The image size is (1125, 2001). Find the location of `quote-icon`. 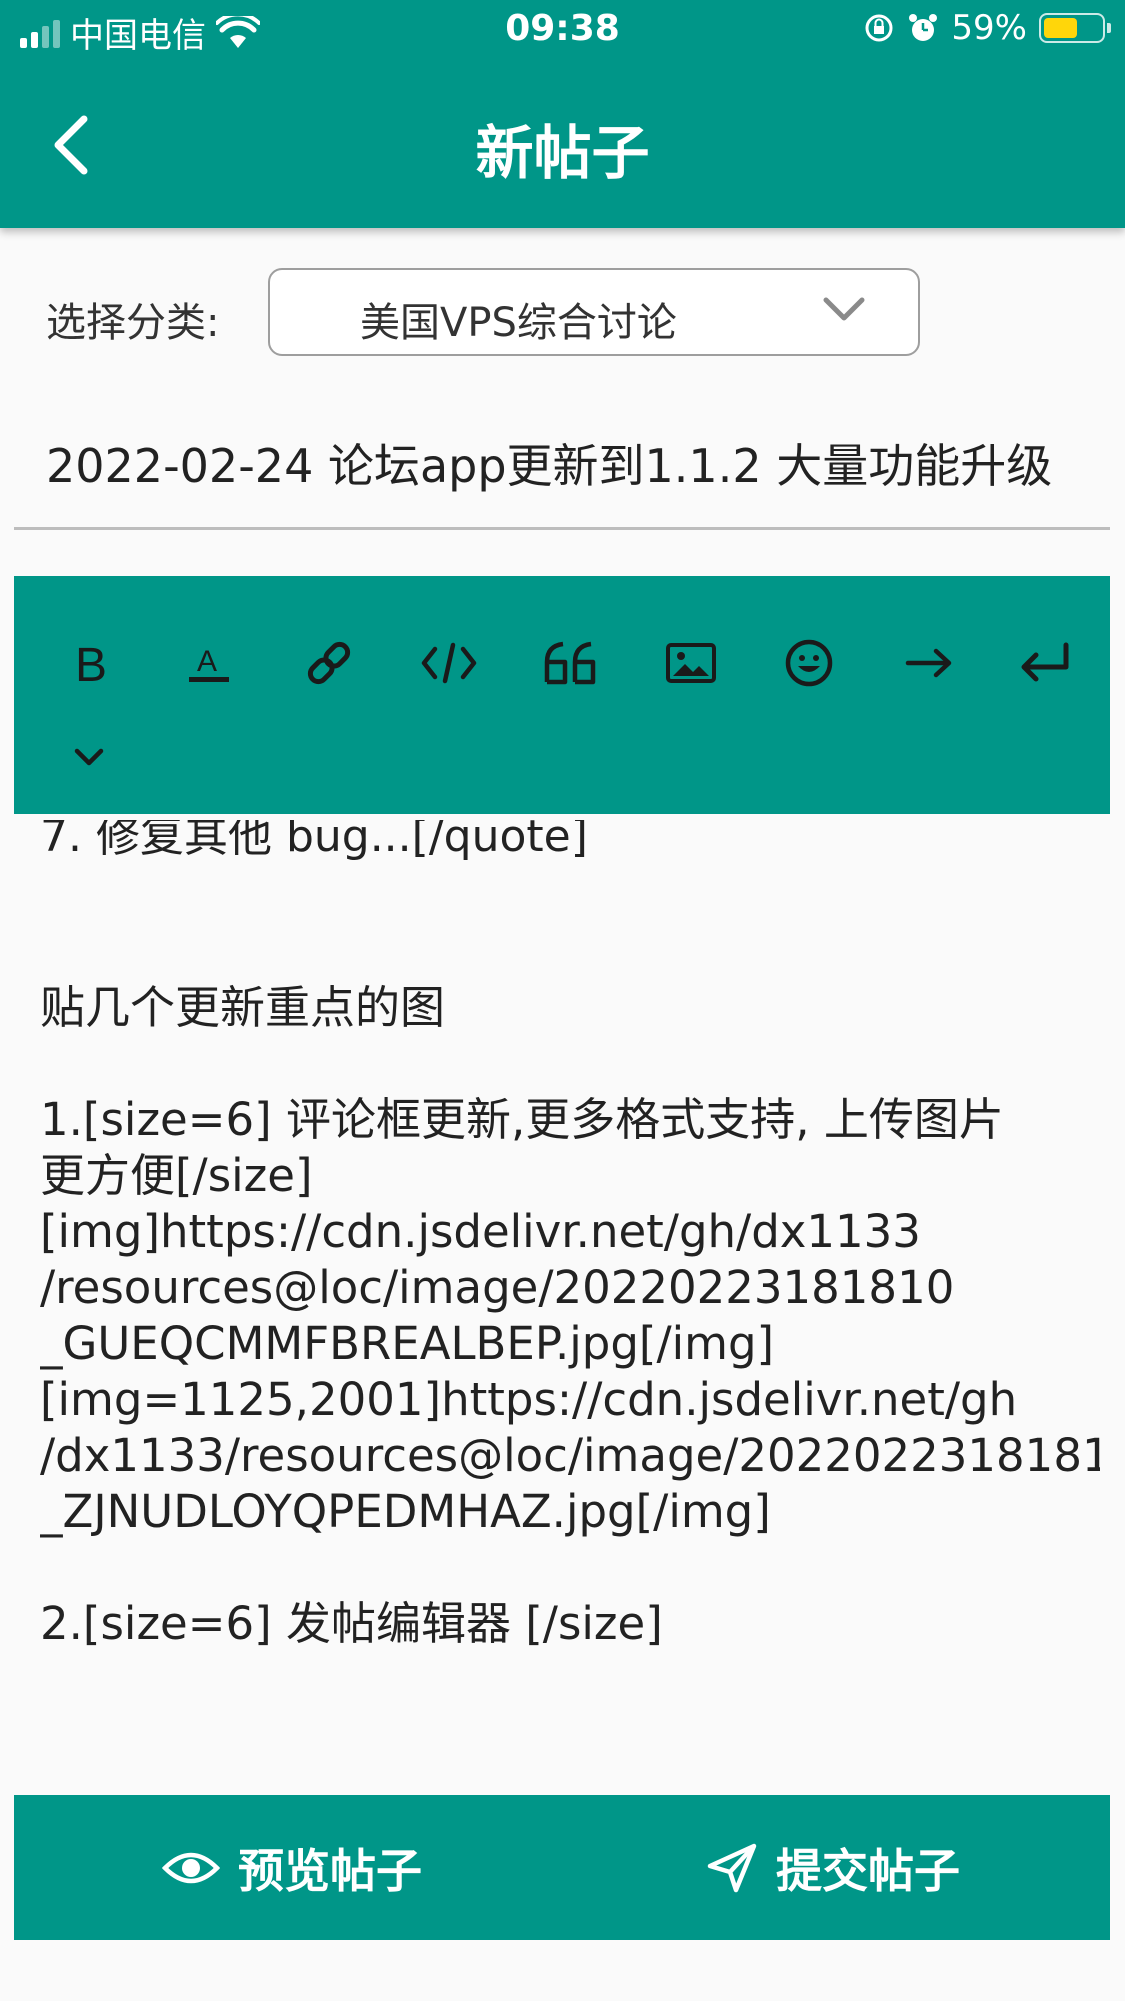

quote-icon is located at coordinates (570, 663).